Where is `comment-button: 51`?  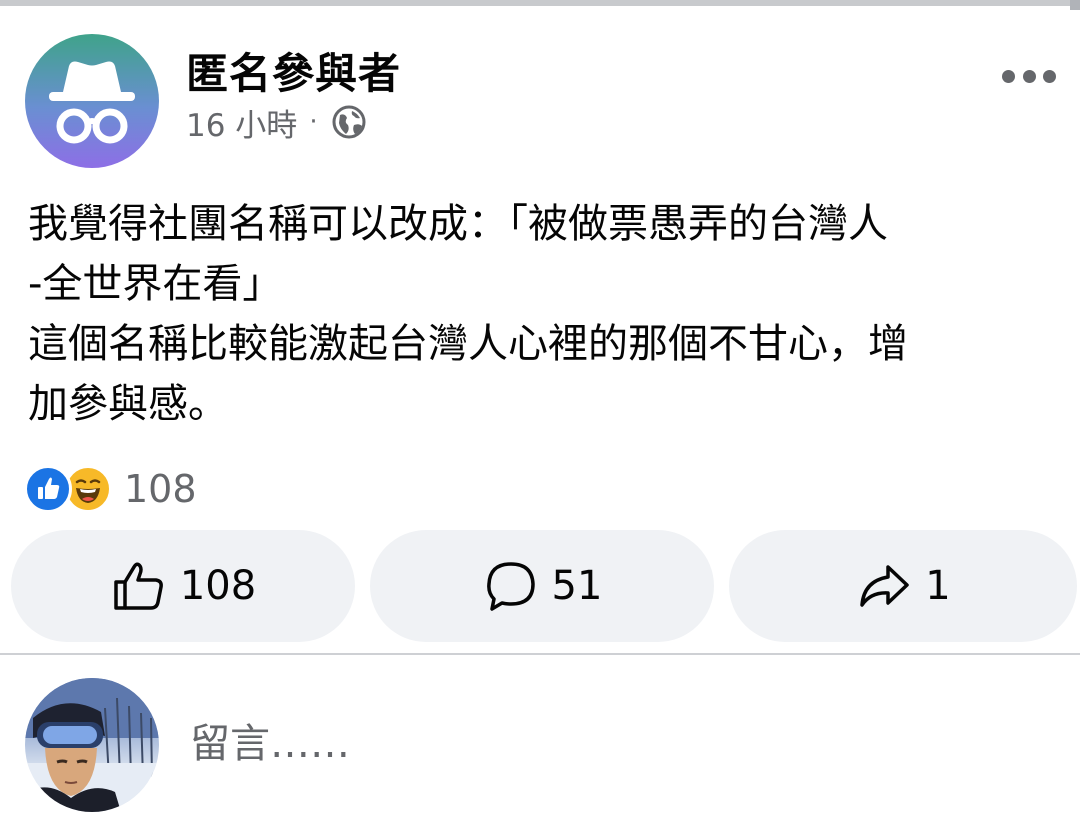
comment-button: 51 is located at coordinates (542, 586).